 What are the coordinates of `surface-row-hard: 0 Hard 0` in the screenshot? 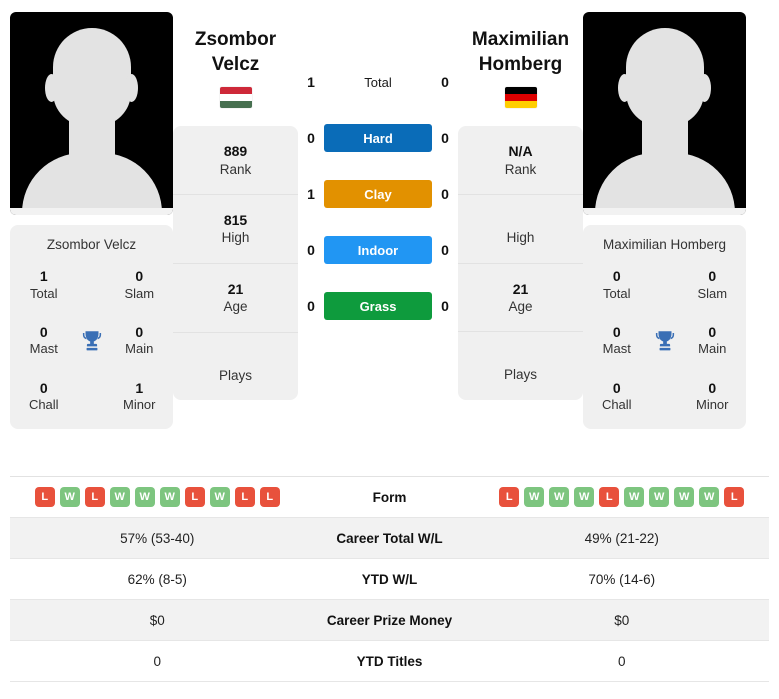 It's located at (378, 138).